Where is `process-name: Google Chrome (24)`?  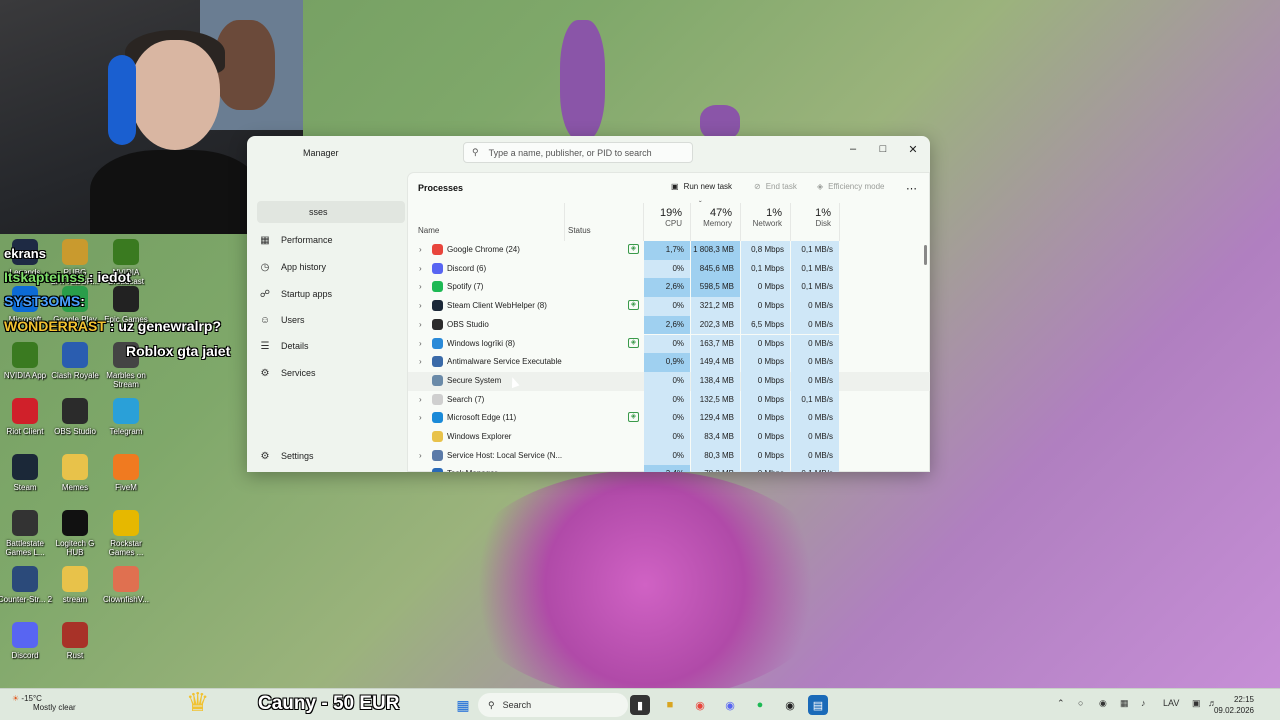 process-name: Google Chrome (24) is located at coordinates (483, 249).